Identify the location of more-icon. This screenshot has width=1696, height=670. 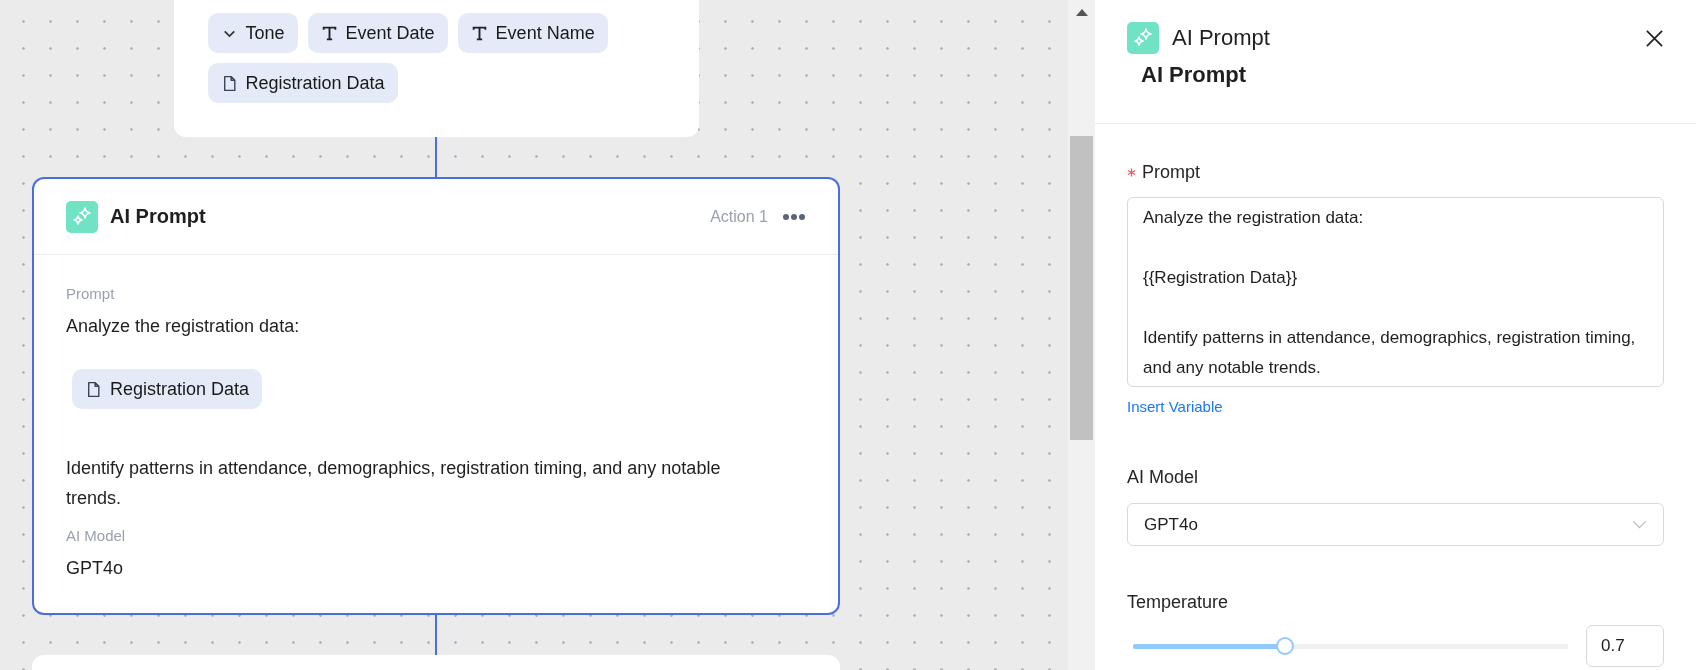
(794, 216).